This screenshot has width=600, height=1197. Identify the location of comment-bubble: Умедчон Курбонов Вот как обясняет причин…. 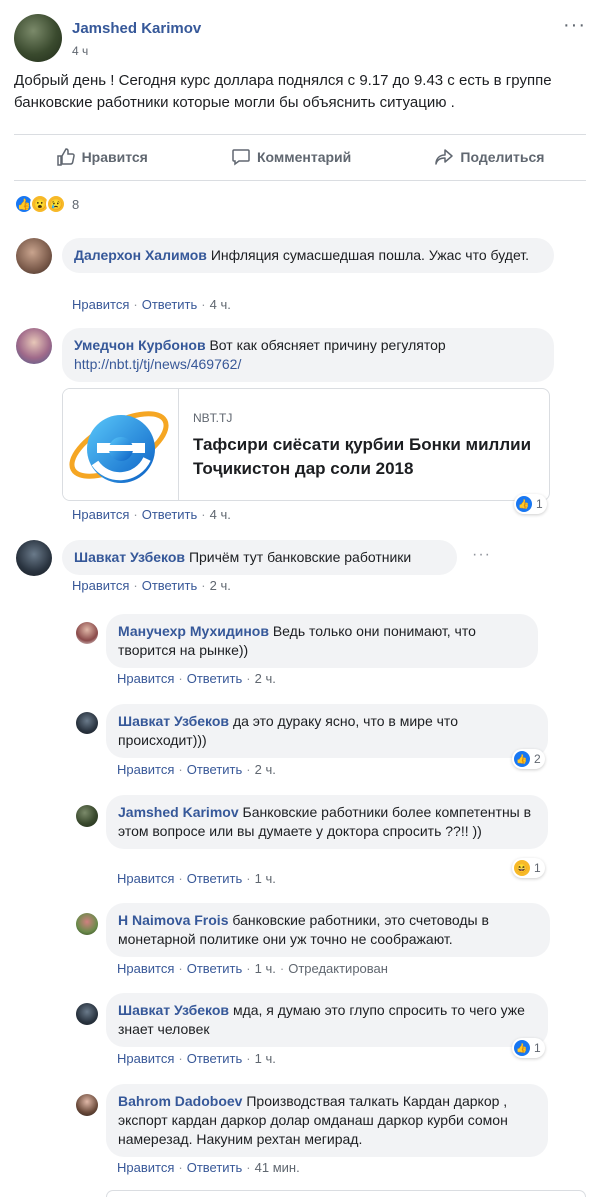
(308, 355).